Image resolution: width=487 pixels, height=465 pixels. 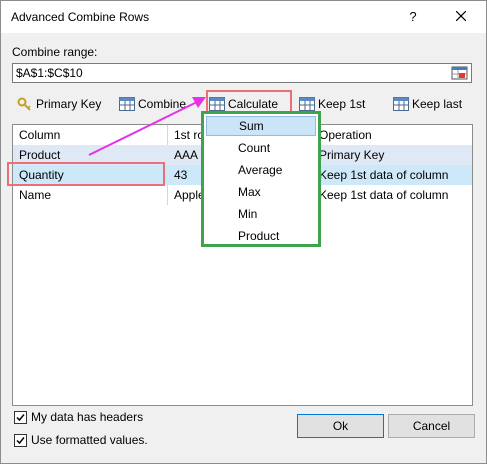 I want to click on cell-column: Name, so click(x=35, y=195).